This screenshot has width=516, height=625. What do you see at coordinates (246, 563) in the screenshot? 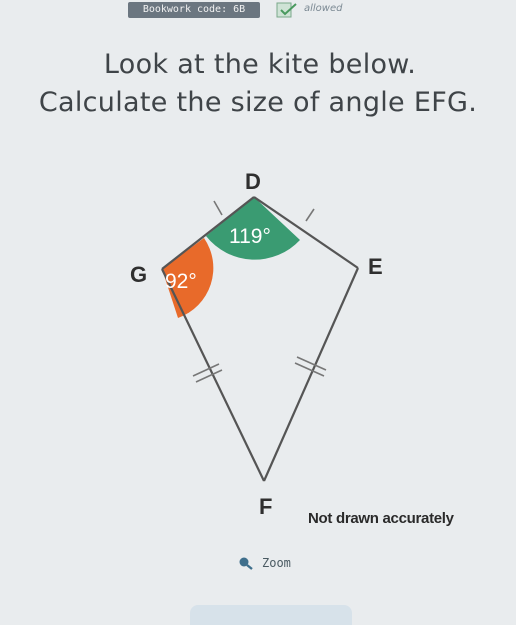
I see `magnifier-icon` at bounding box center [246, 563].